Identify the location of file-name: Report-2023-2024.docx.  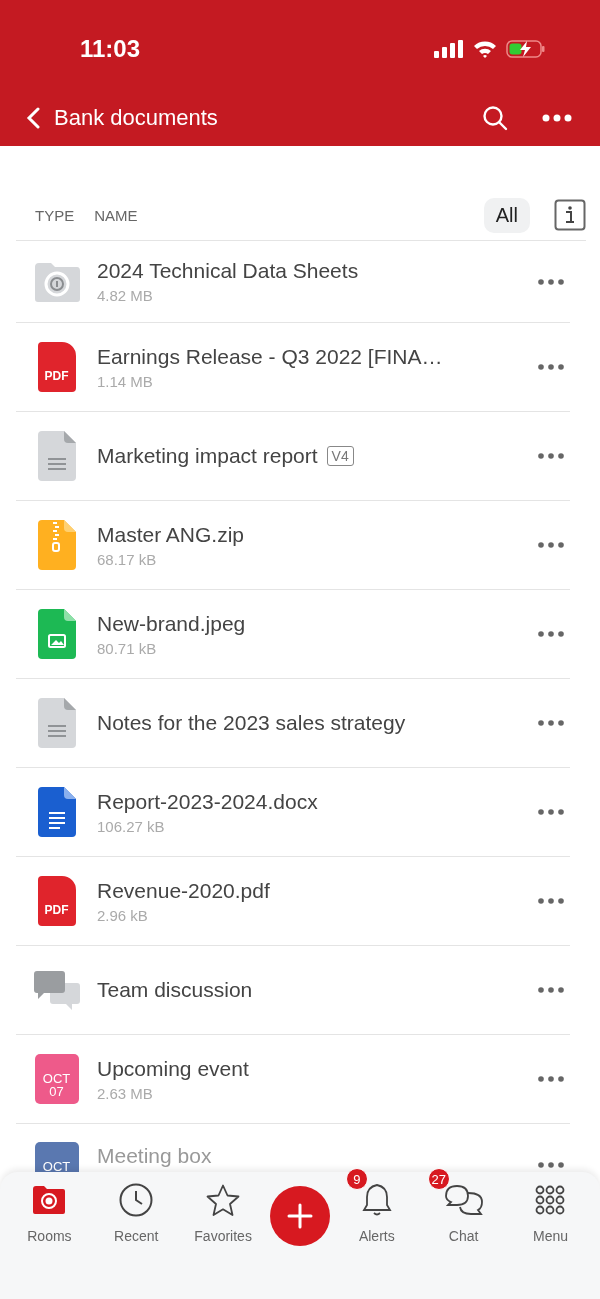
(207, 801).